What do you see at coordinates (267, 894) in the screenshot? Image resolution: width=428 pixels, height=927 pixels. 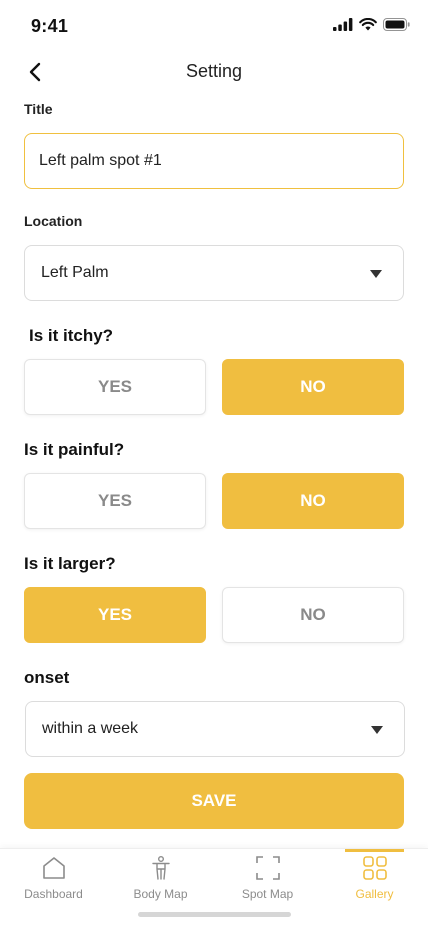 I see `tab-spot-map-label: Spot Map` at bounding box center [267, 894].